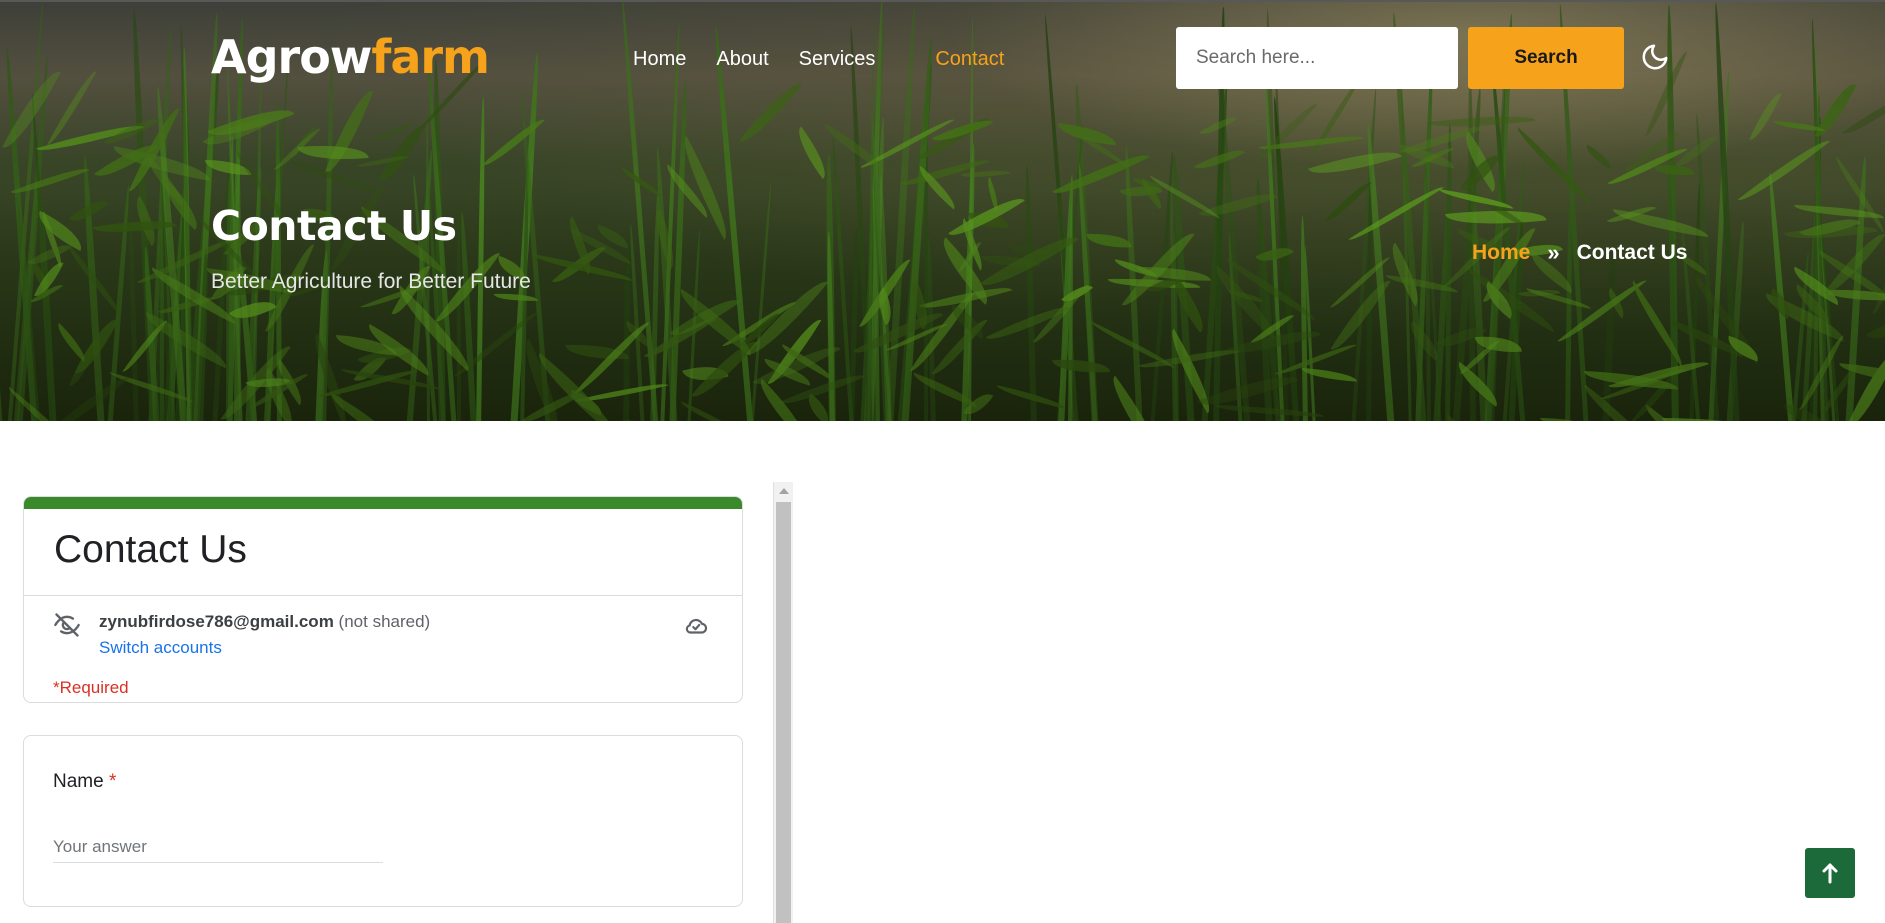 The width and height of the screenshot is (1885, 923). I want to click on form-divider, so click(383, 595).